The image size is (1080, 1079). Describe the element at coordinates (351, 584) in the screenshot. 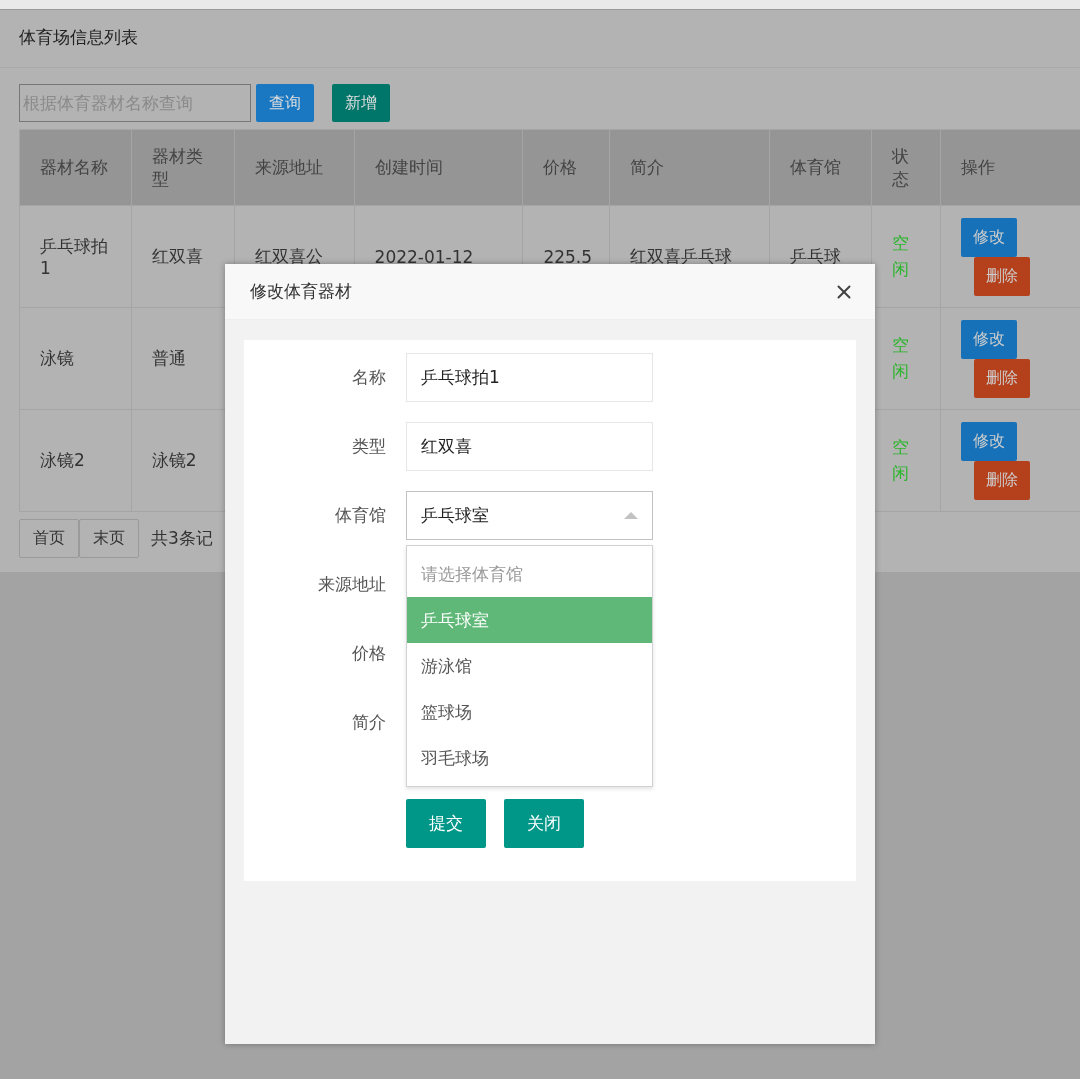

I see `field-label: 来源地址` at that location.